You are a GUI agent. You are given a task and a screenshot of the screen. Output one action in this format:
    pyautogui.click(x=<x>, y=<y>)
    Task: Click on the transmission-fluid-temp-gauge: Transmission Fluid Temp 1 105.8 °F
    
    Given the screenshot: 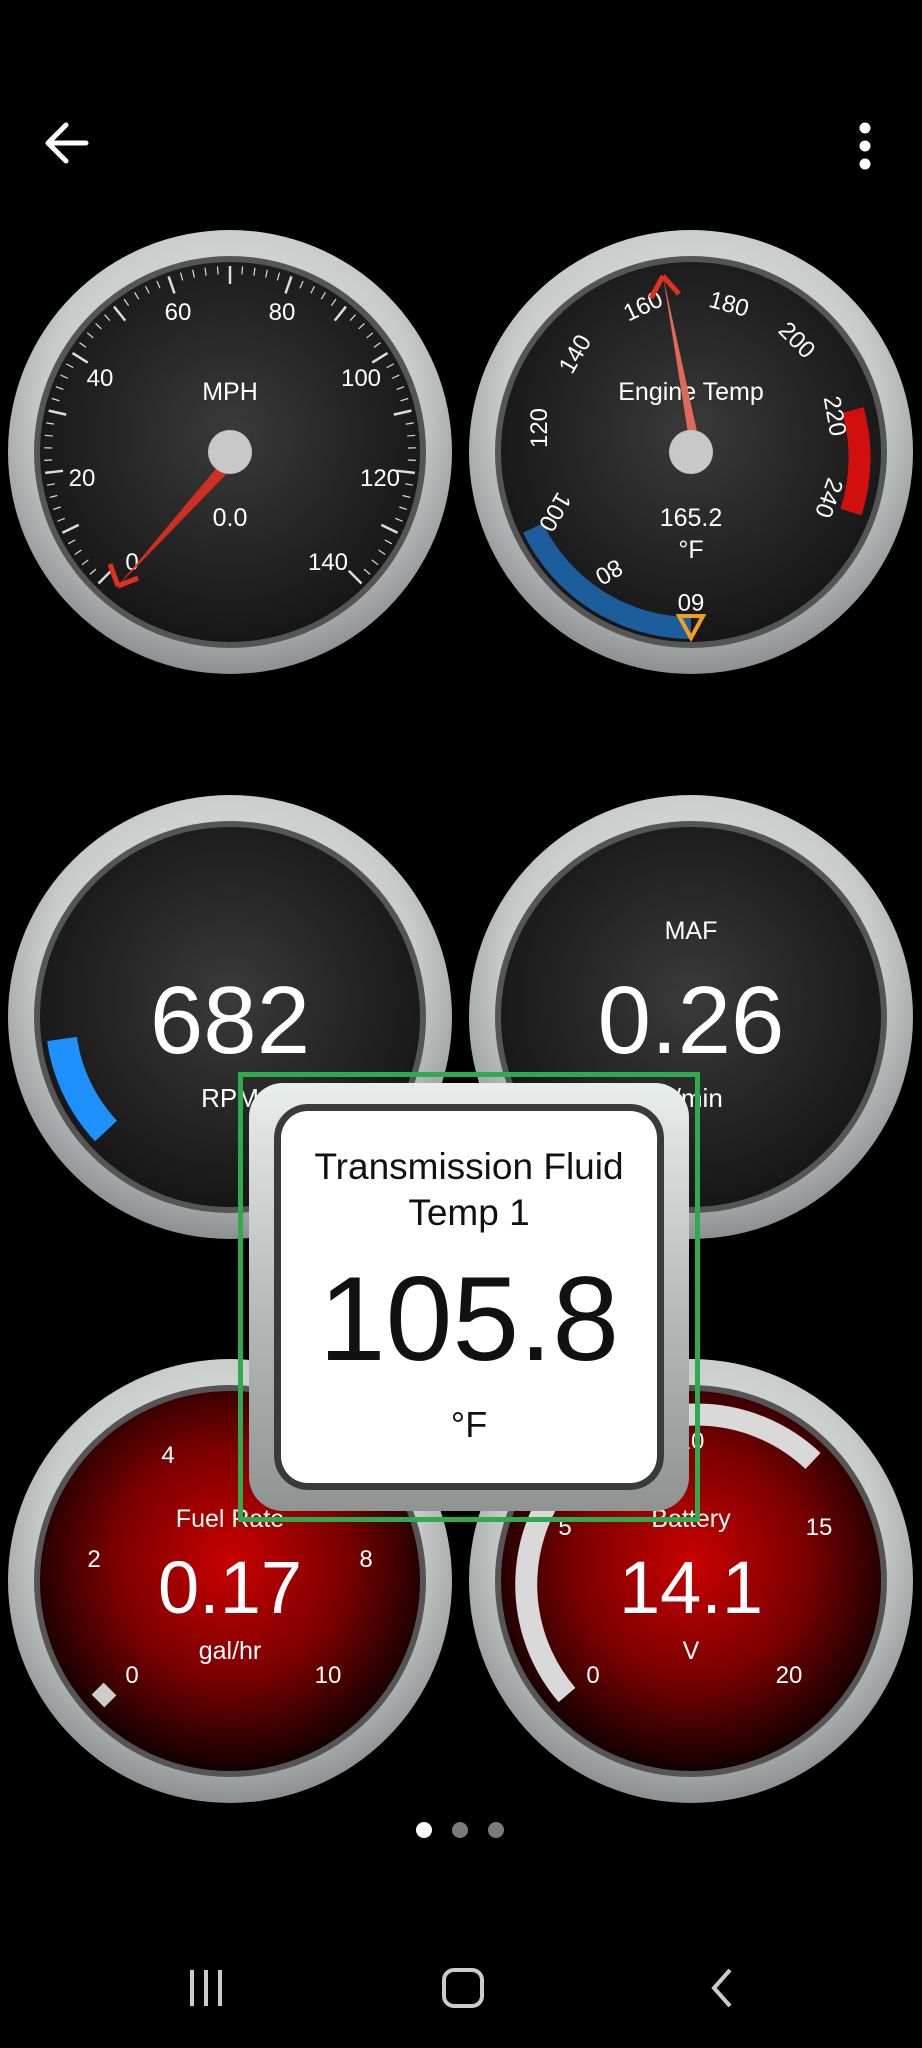 What is the action you would take?
    pyautogui.click(x=469, y=1297)
    